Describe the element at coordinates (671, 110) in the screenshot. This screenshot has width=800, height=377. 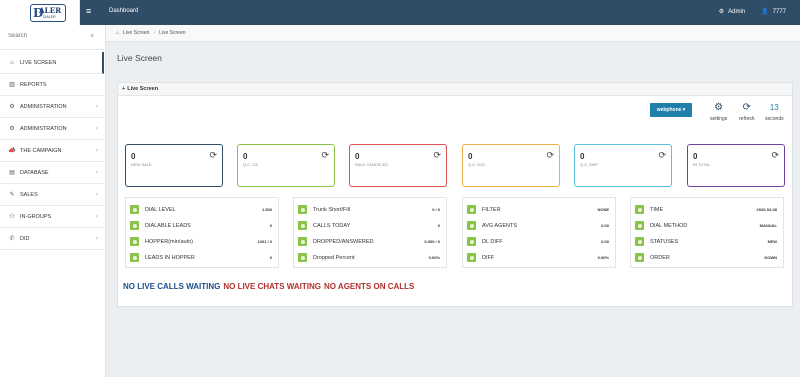
I see `webphone-button: webphone ▾` at that location.